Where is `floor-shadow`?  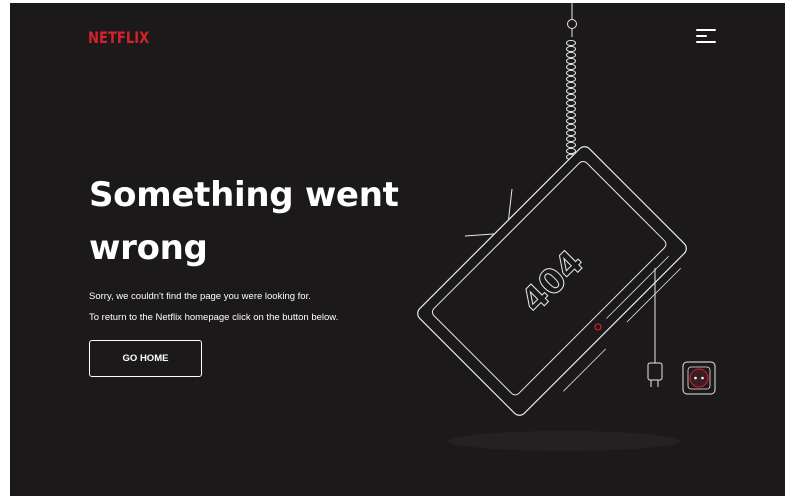
floor-shadow is located at coordinates (564, 441).